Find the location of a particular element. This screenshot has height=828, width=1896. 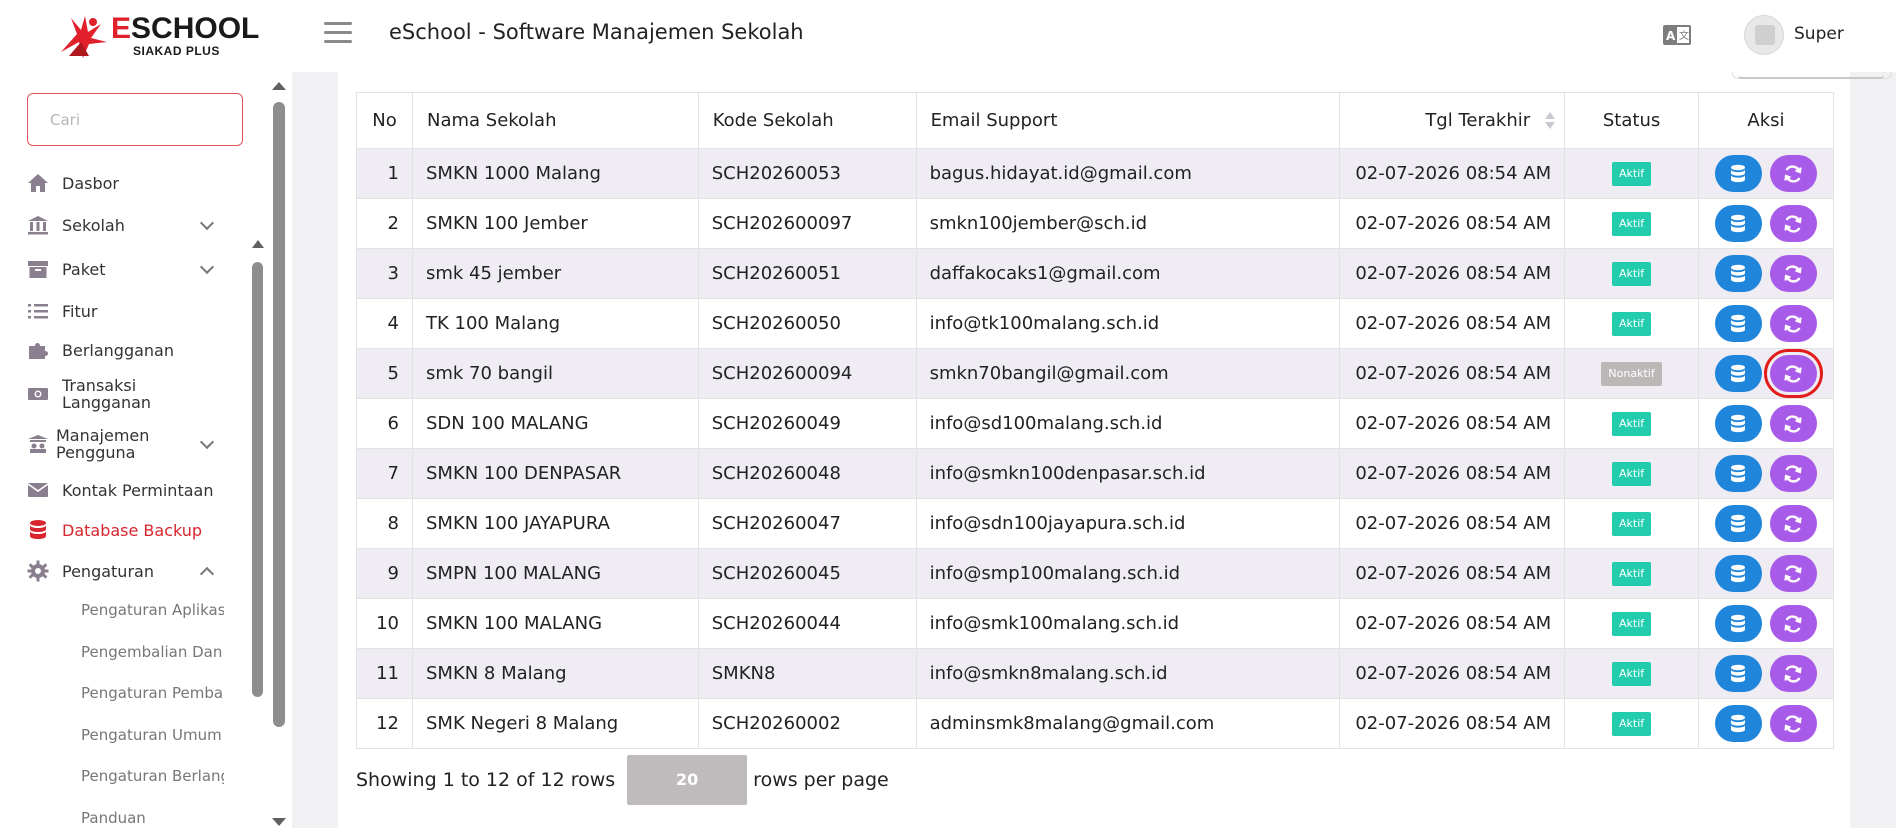

sidebar-subitem-pengaturan-pembayaran: Pengaturan Pemba is located at coordinates (152, 693).